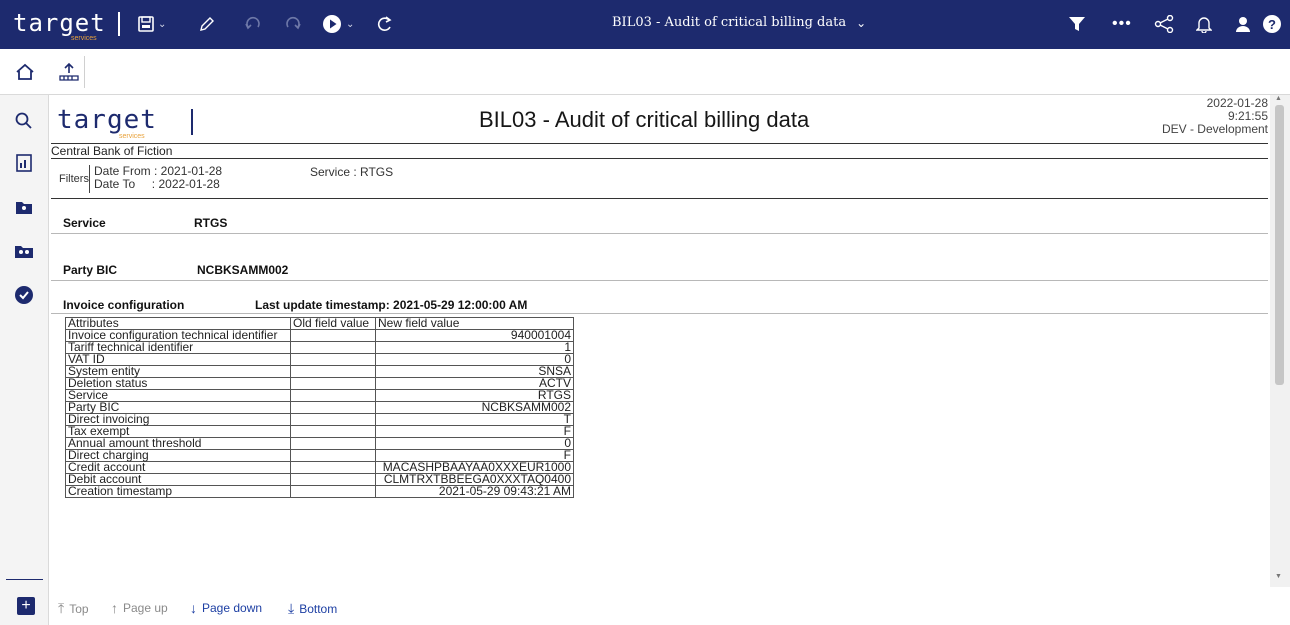 The width and height of the screenshot is (1290, 625). I want to click on redo-icon, so click(293, 23).